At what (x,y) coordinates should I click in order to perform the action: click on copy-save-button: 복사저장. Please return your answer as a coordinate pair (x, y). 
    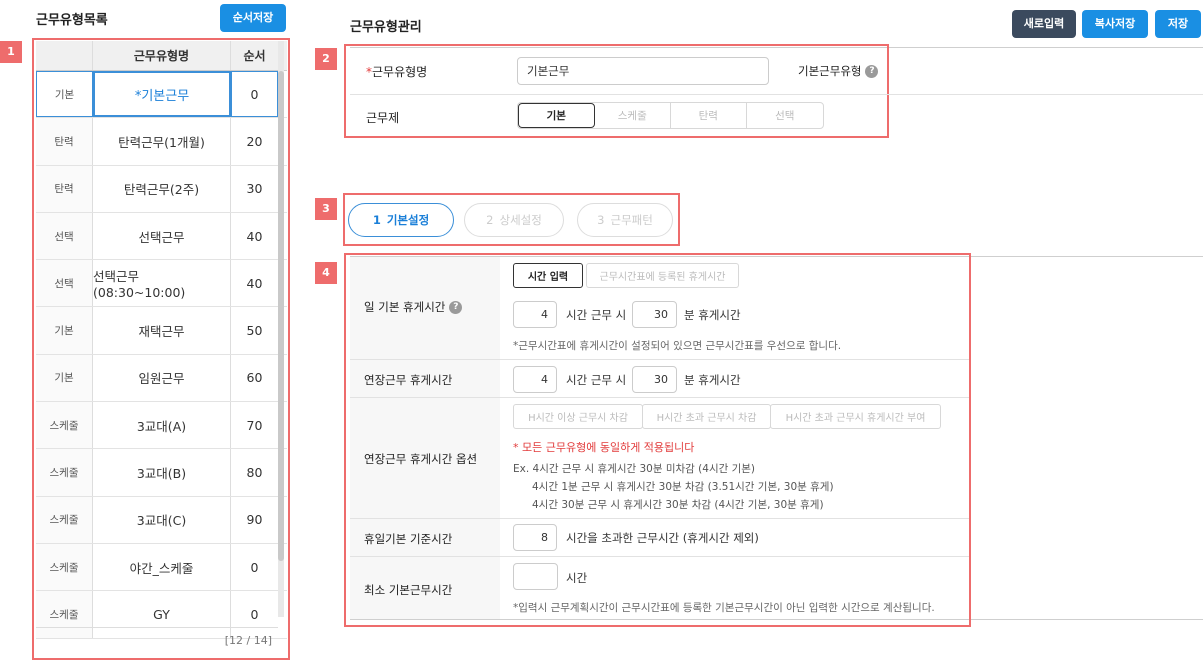
    Looking at the image, I should click on (1115, 24).